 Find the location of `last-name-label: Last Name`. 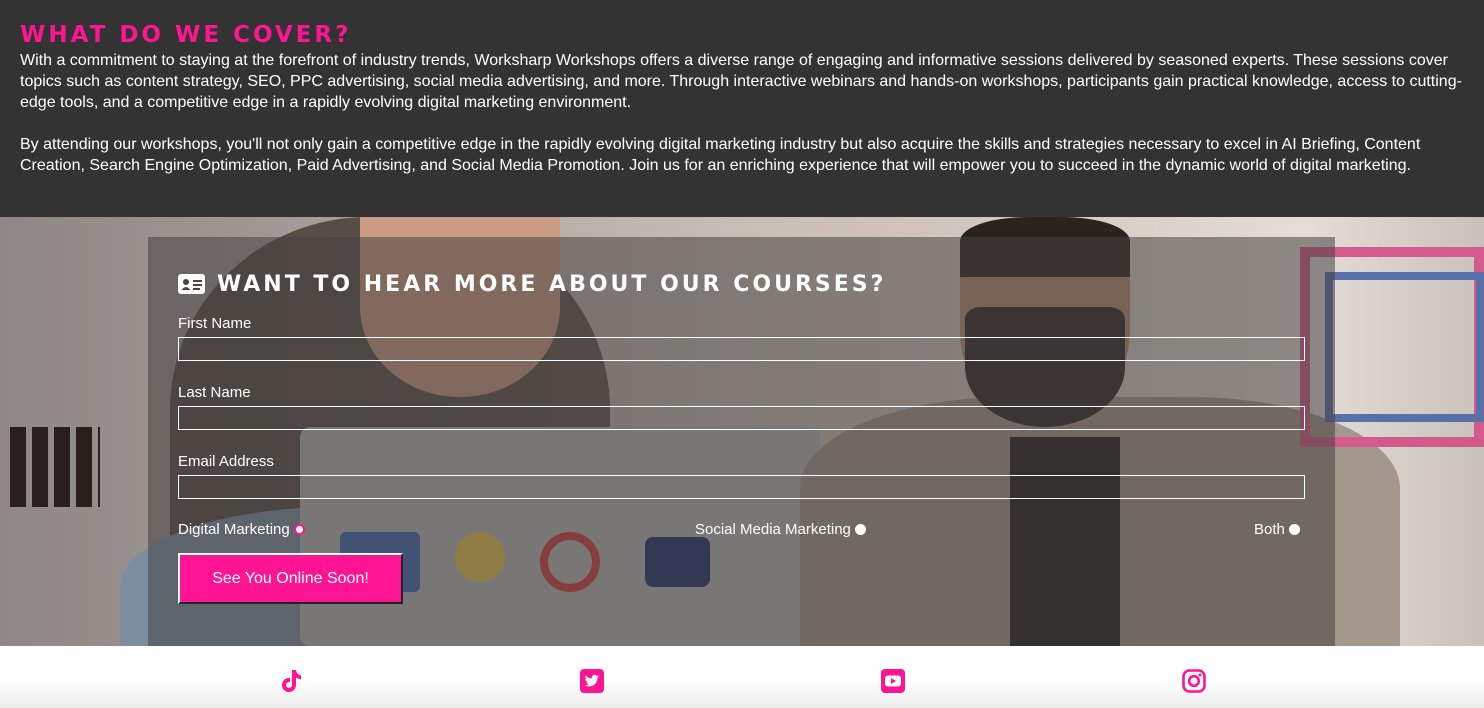

last-name-label: Last Name is located at coordinates (214, 392).